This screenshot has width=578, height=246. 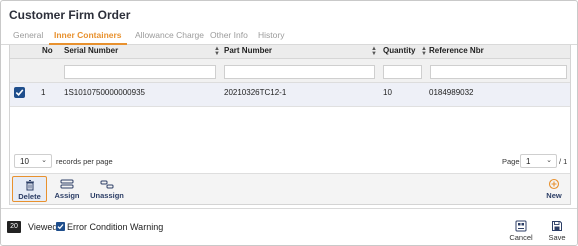 I want to click on quantity-filter-input, so click(x=402, y=72).